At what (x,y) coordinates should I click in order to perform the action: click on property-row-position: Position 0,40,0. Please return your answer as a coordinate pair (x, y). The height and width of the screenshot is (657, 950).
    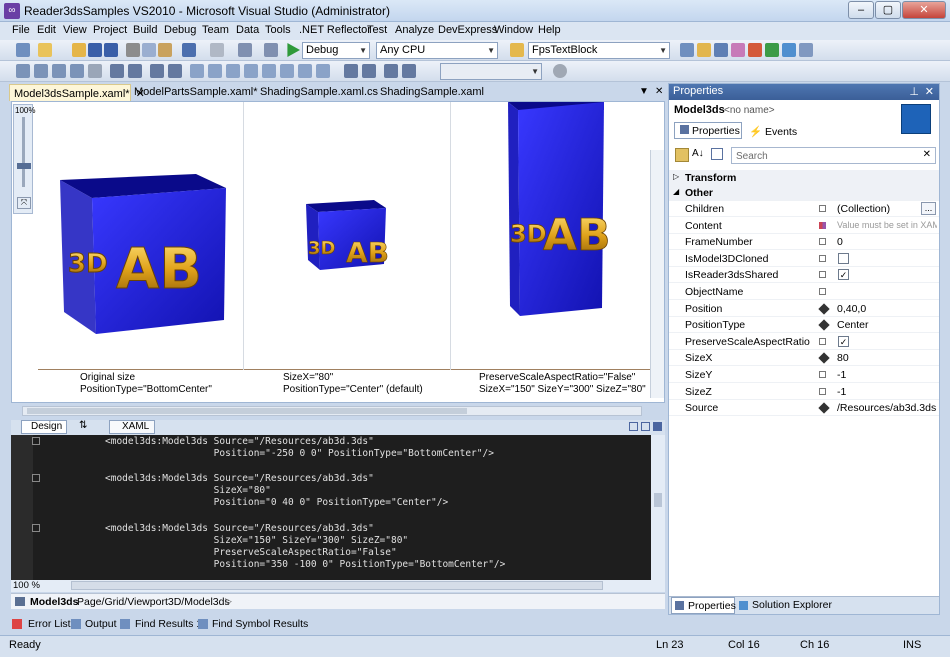
    Looking at the image, I should click on (804, 309).